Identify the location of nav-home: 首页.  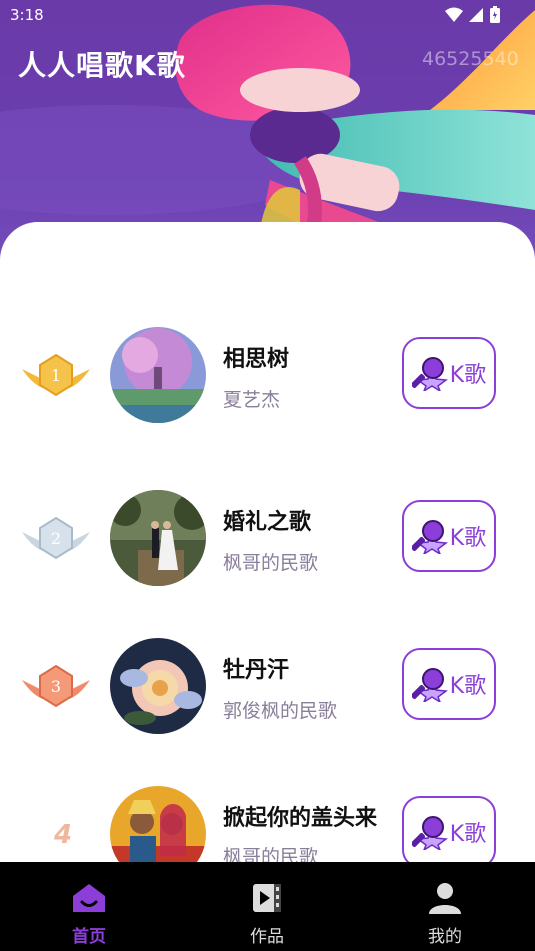
(89, 906).